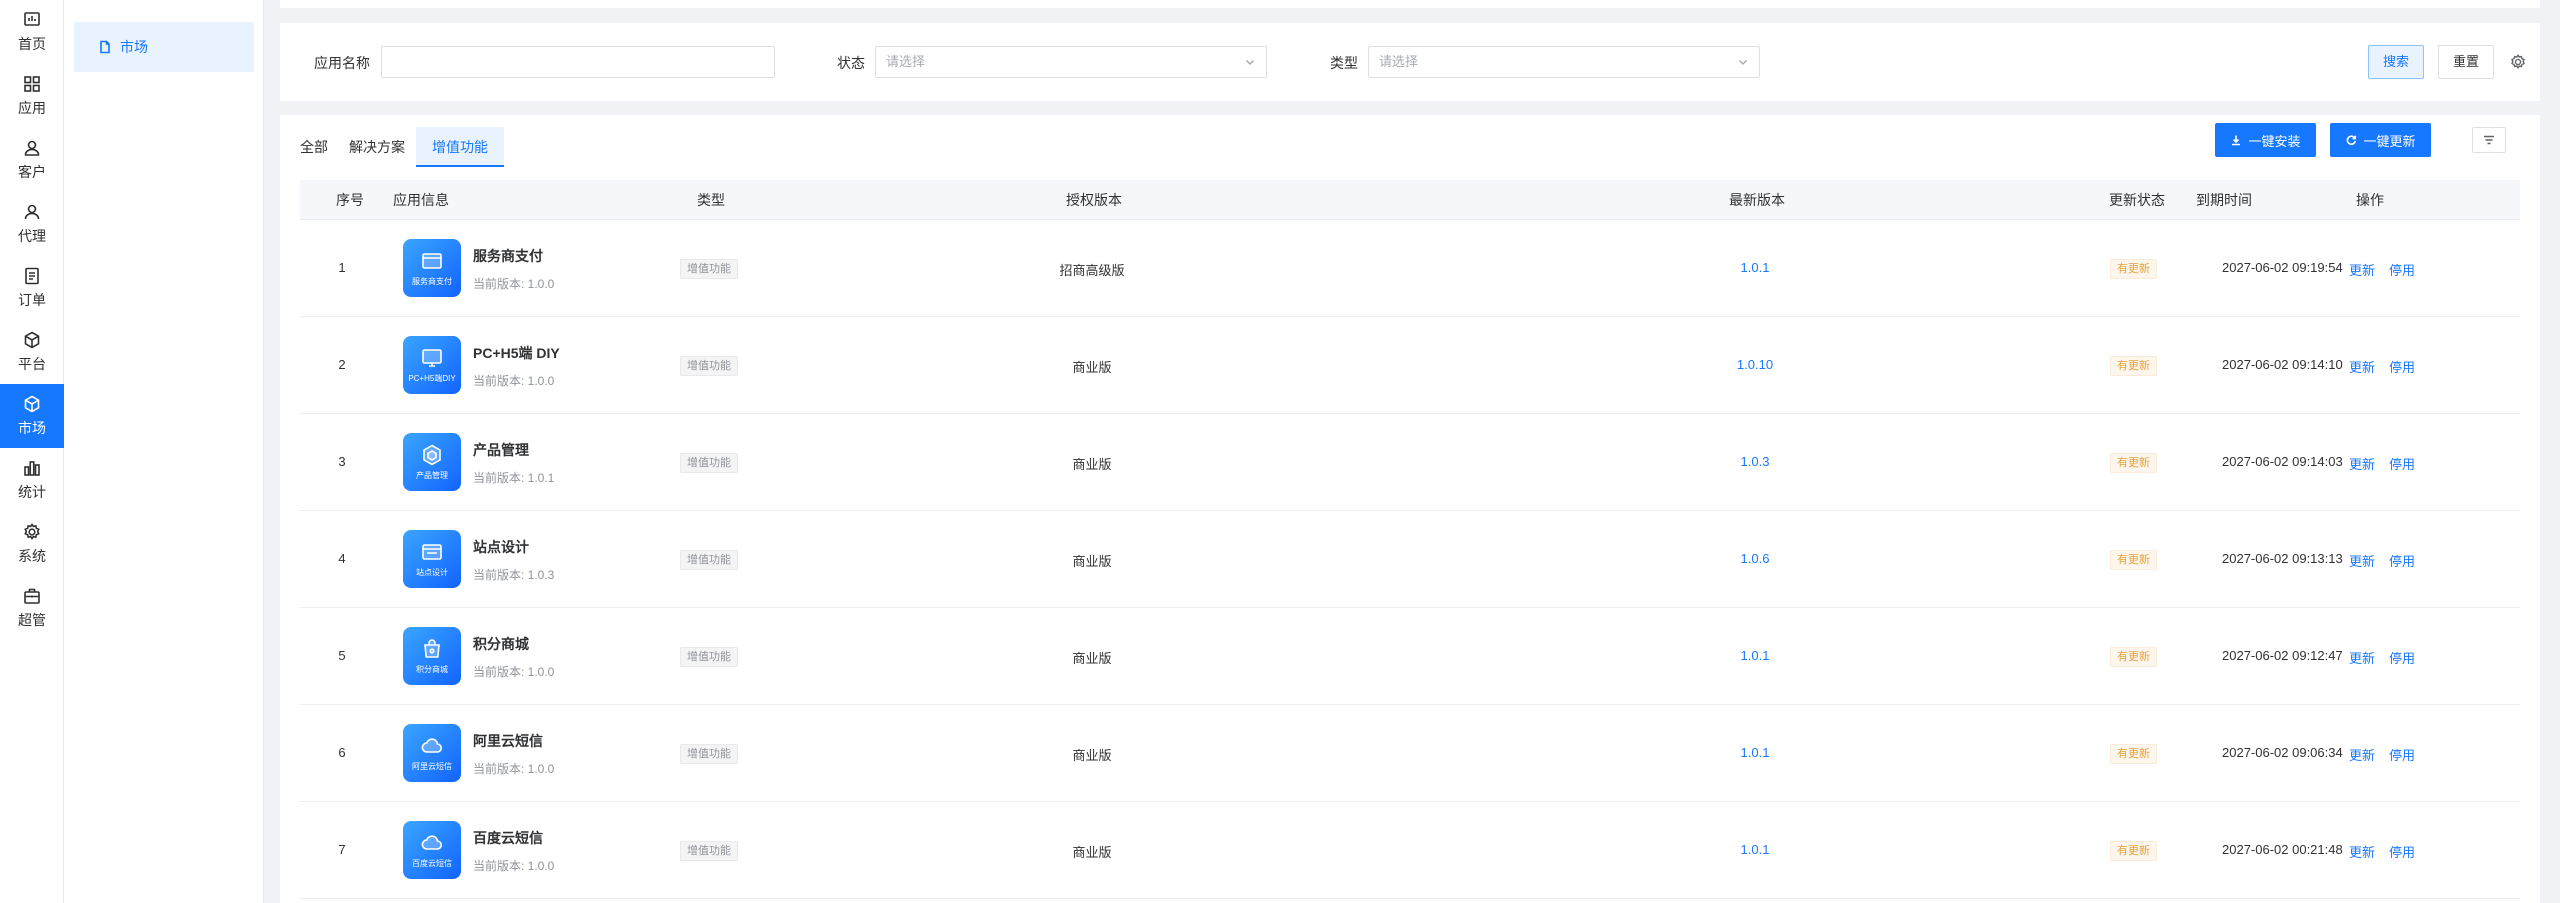 The height and width of the screenshot is (903, 2560). I want to click on latest-version: 1.0.10, so click(1755, 364).